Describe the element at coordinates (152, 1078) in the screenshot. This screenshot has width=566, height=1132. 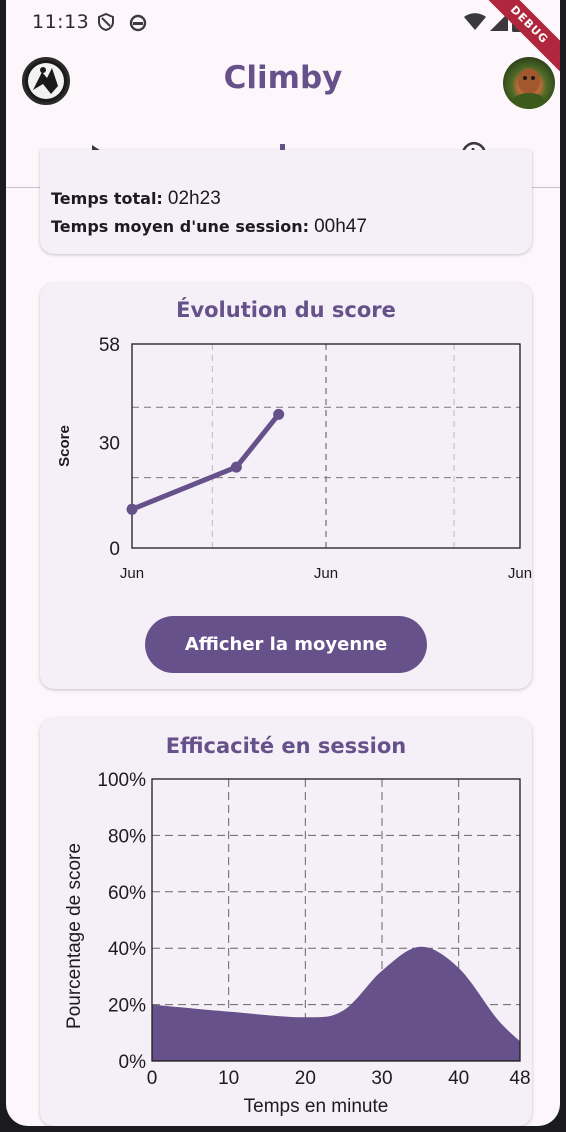
I see `x-tick-label: 0` at that location.